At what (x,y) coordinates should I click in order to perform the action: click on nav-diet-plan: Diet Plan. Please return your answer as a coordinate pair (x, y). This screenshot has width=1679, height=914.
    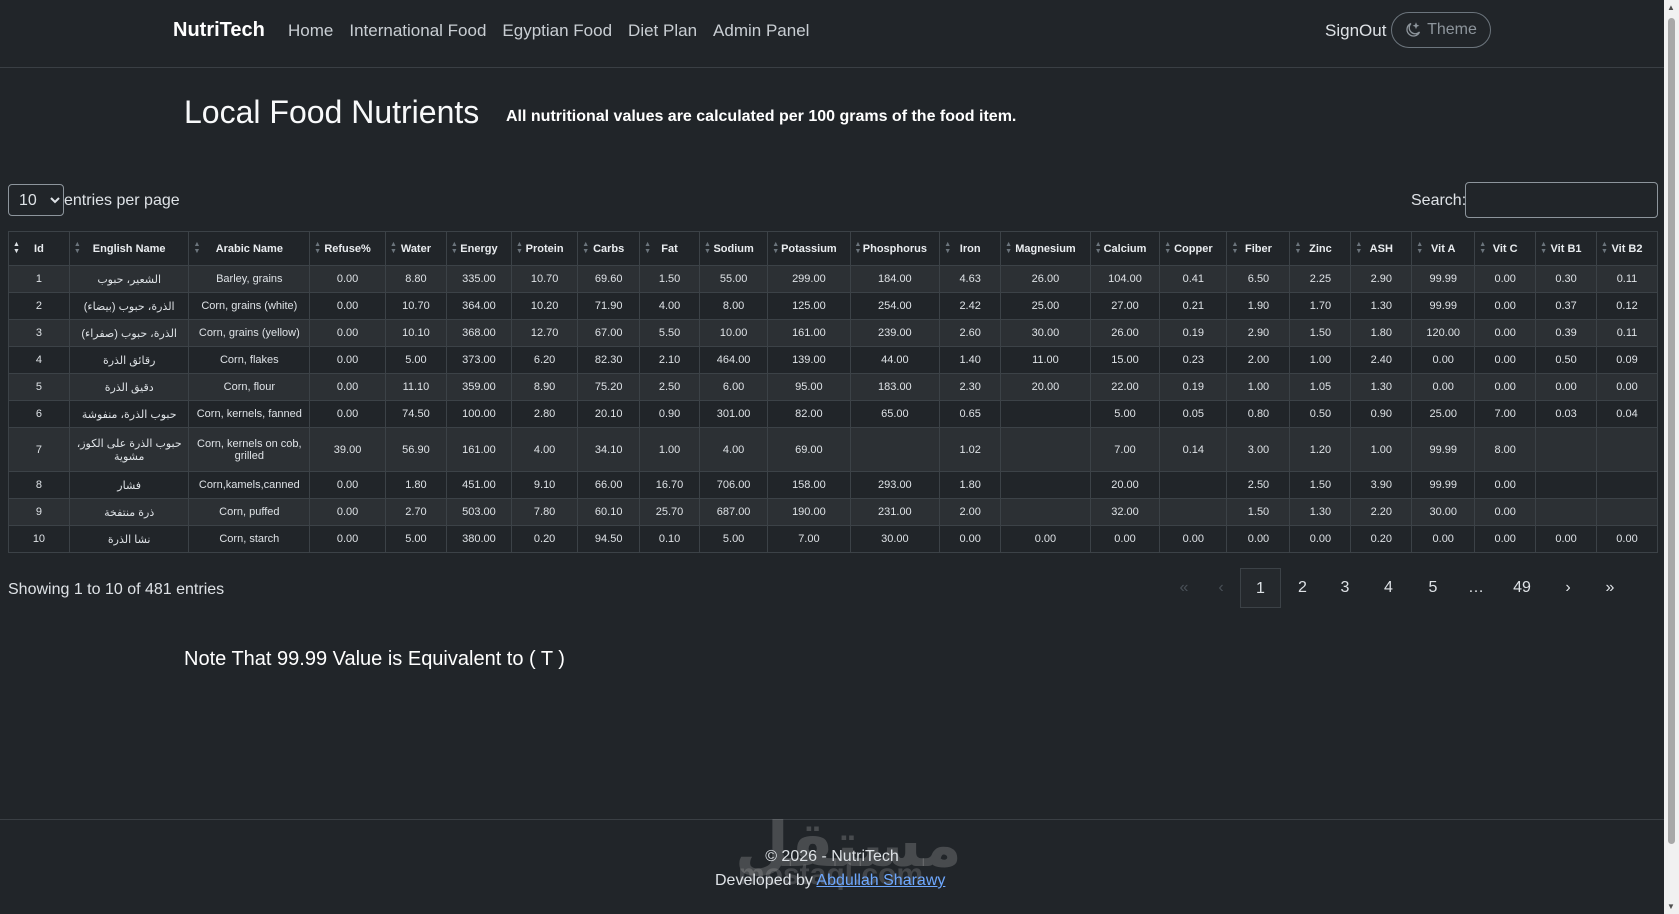
    Looking at the image, I should click on (662, 31).